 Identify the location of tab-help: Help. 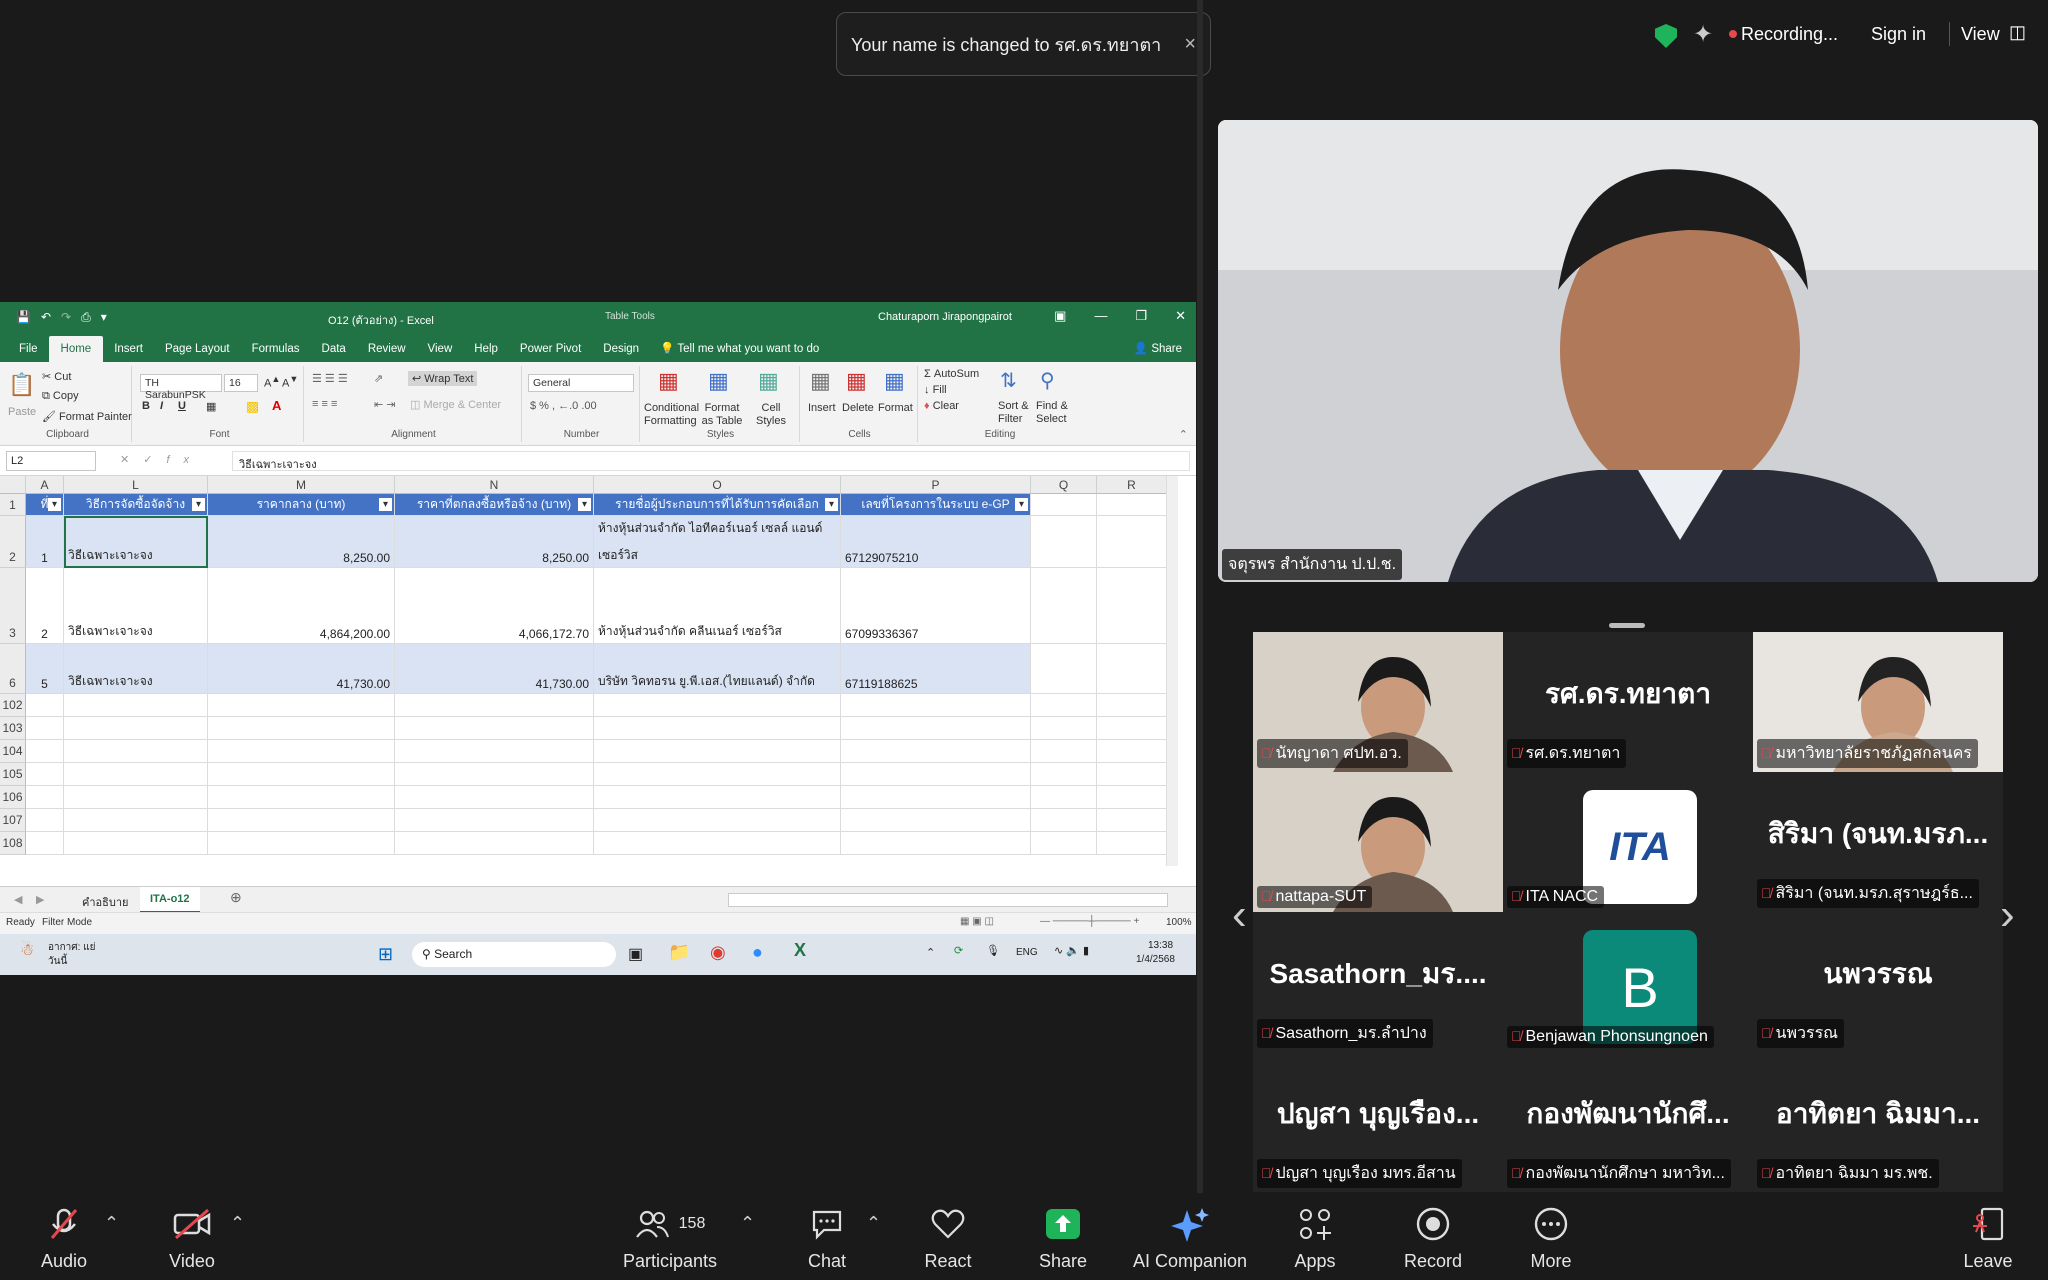
(486, 352).